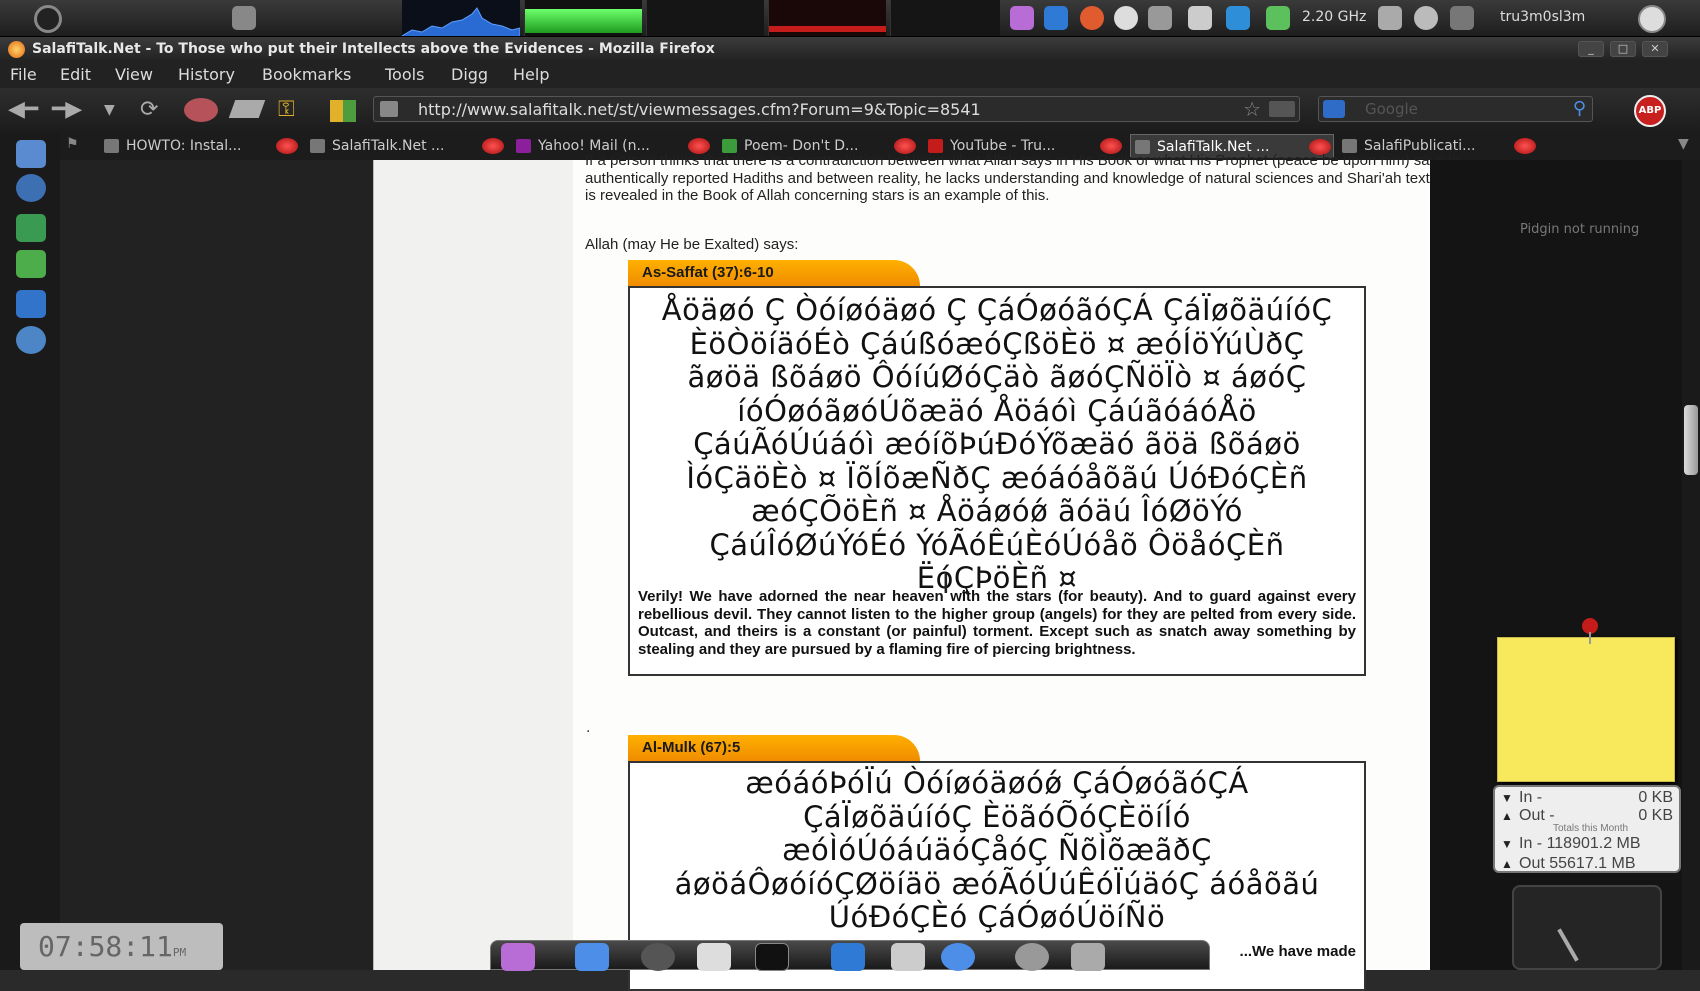  What do you see at coordinates (23, 110) in the screenshot?
I see `back-icon: ◀━` at bounding box center [23, 110].